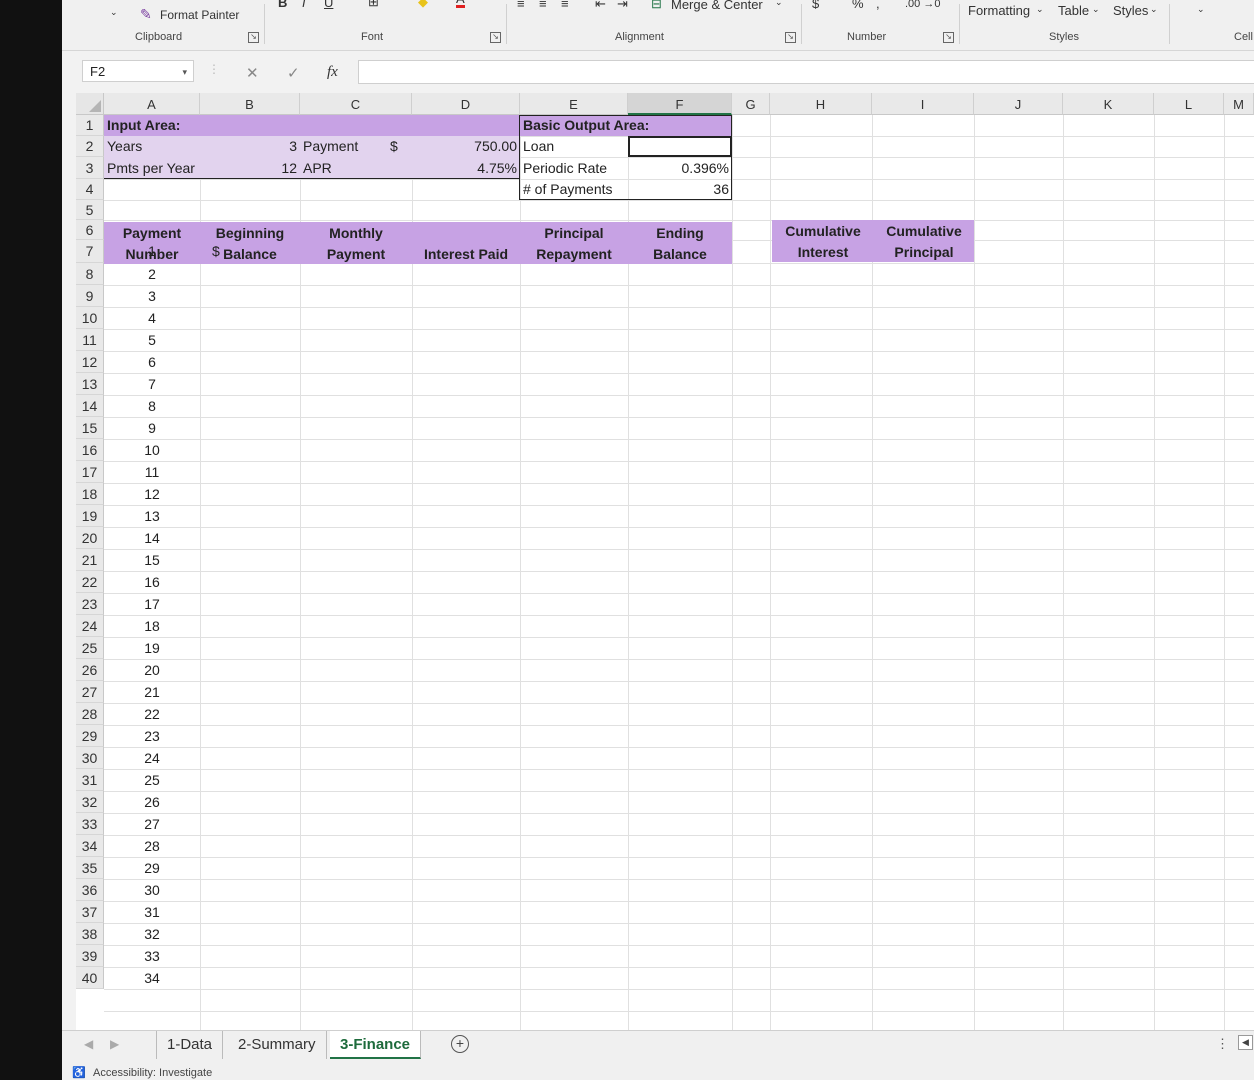 This screenshot has height=1080, width=1254. Describe the element at coordinates (152, 890) in the screenshot. I see `payment-number-cell: 30` at that location.